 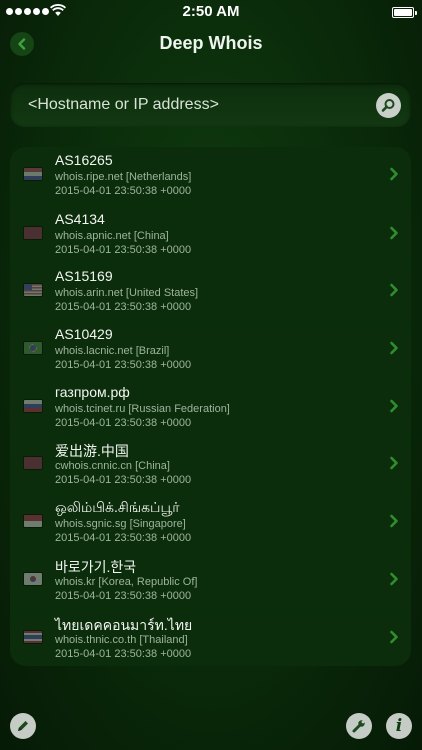 What do you see at coordinates (120, 524) in the screenshot?
I see `result-server: whois.sgnic.sg [Singapore]` at bounding box center [120, 524].